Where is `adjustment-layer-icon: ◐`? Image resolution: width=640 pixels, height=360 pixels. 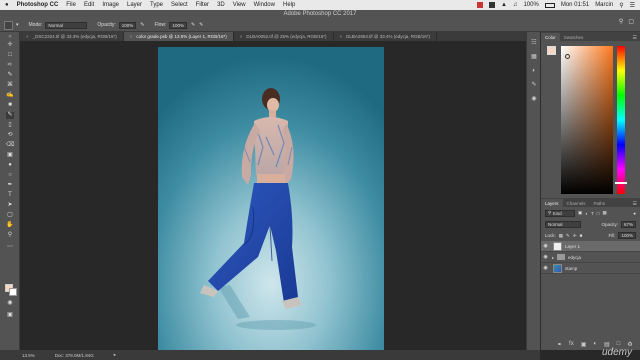
adjustment-layer-icon: ◐ is located at coordinates (595, 344).